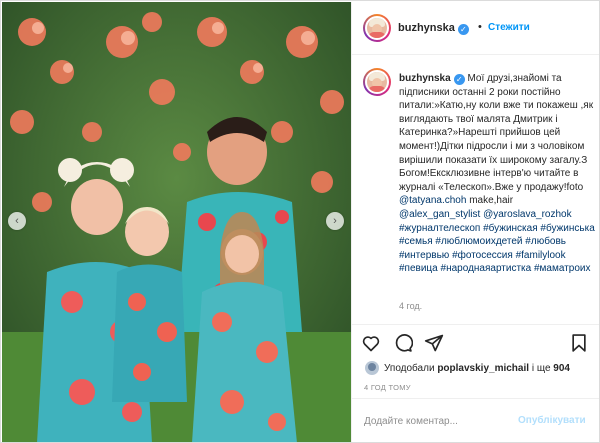  What do you see at coordinates (424, 255) in the screenshot?
I see `caption-hashtag-link: #интервью` at bounding box center [424, 255].